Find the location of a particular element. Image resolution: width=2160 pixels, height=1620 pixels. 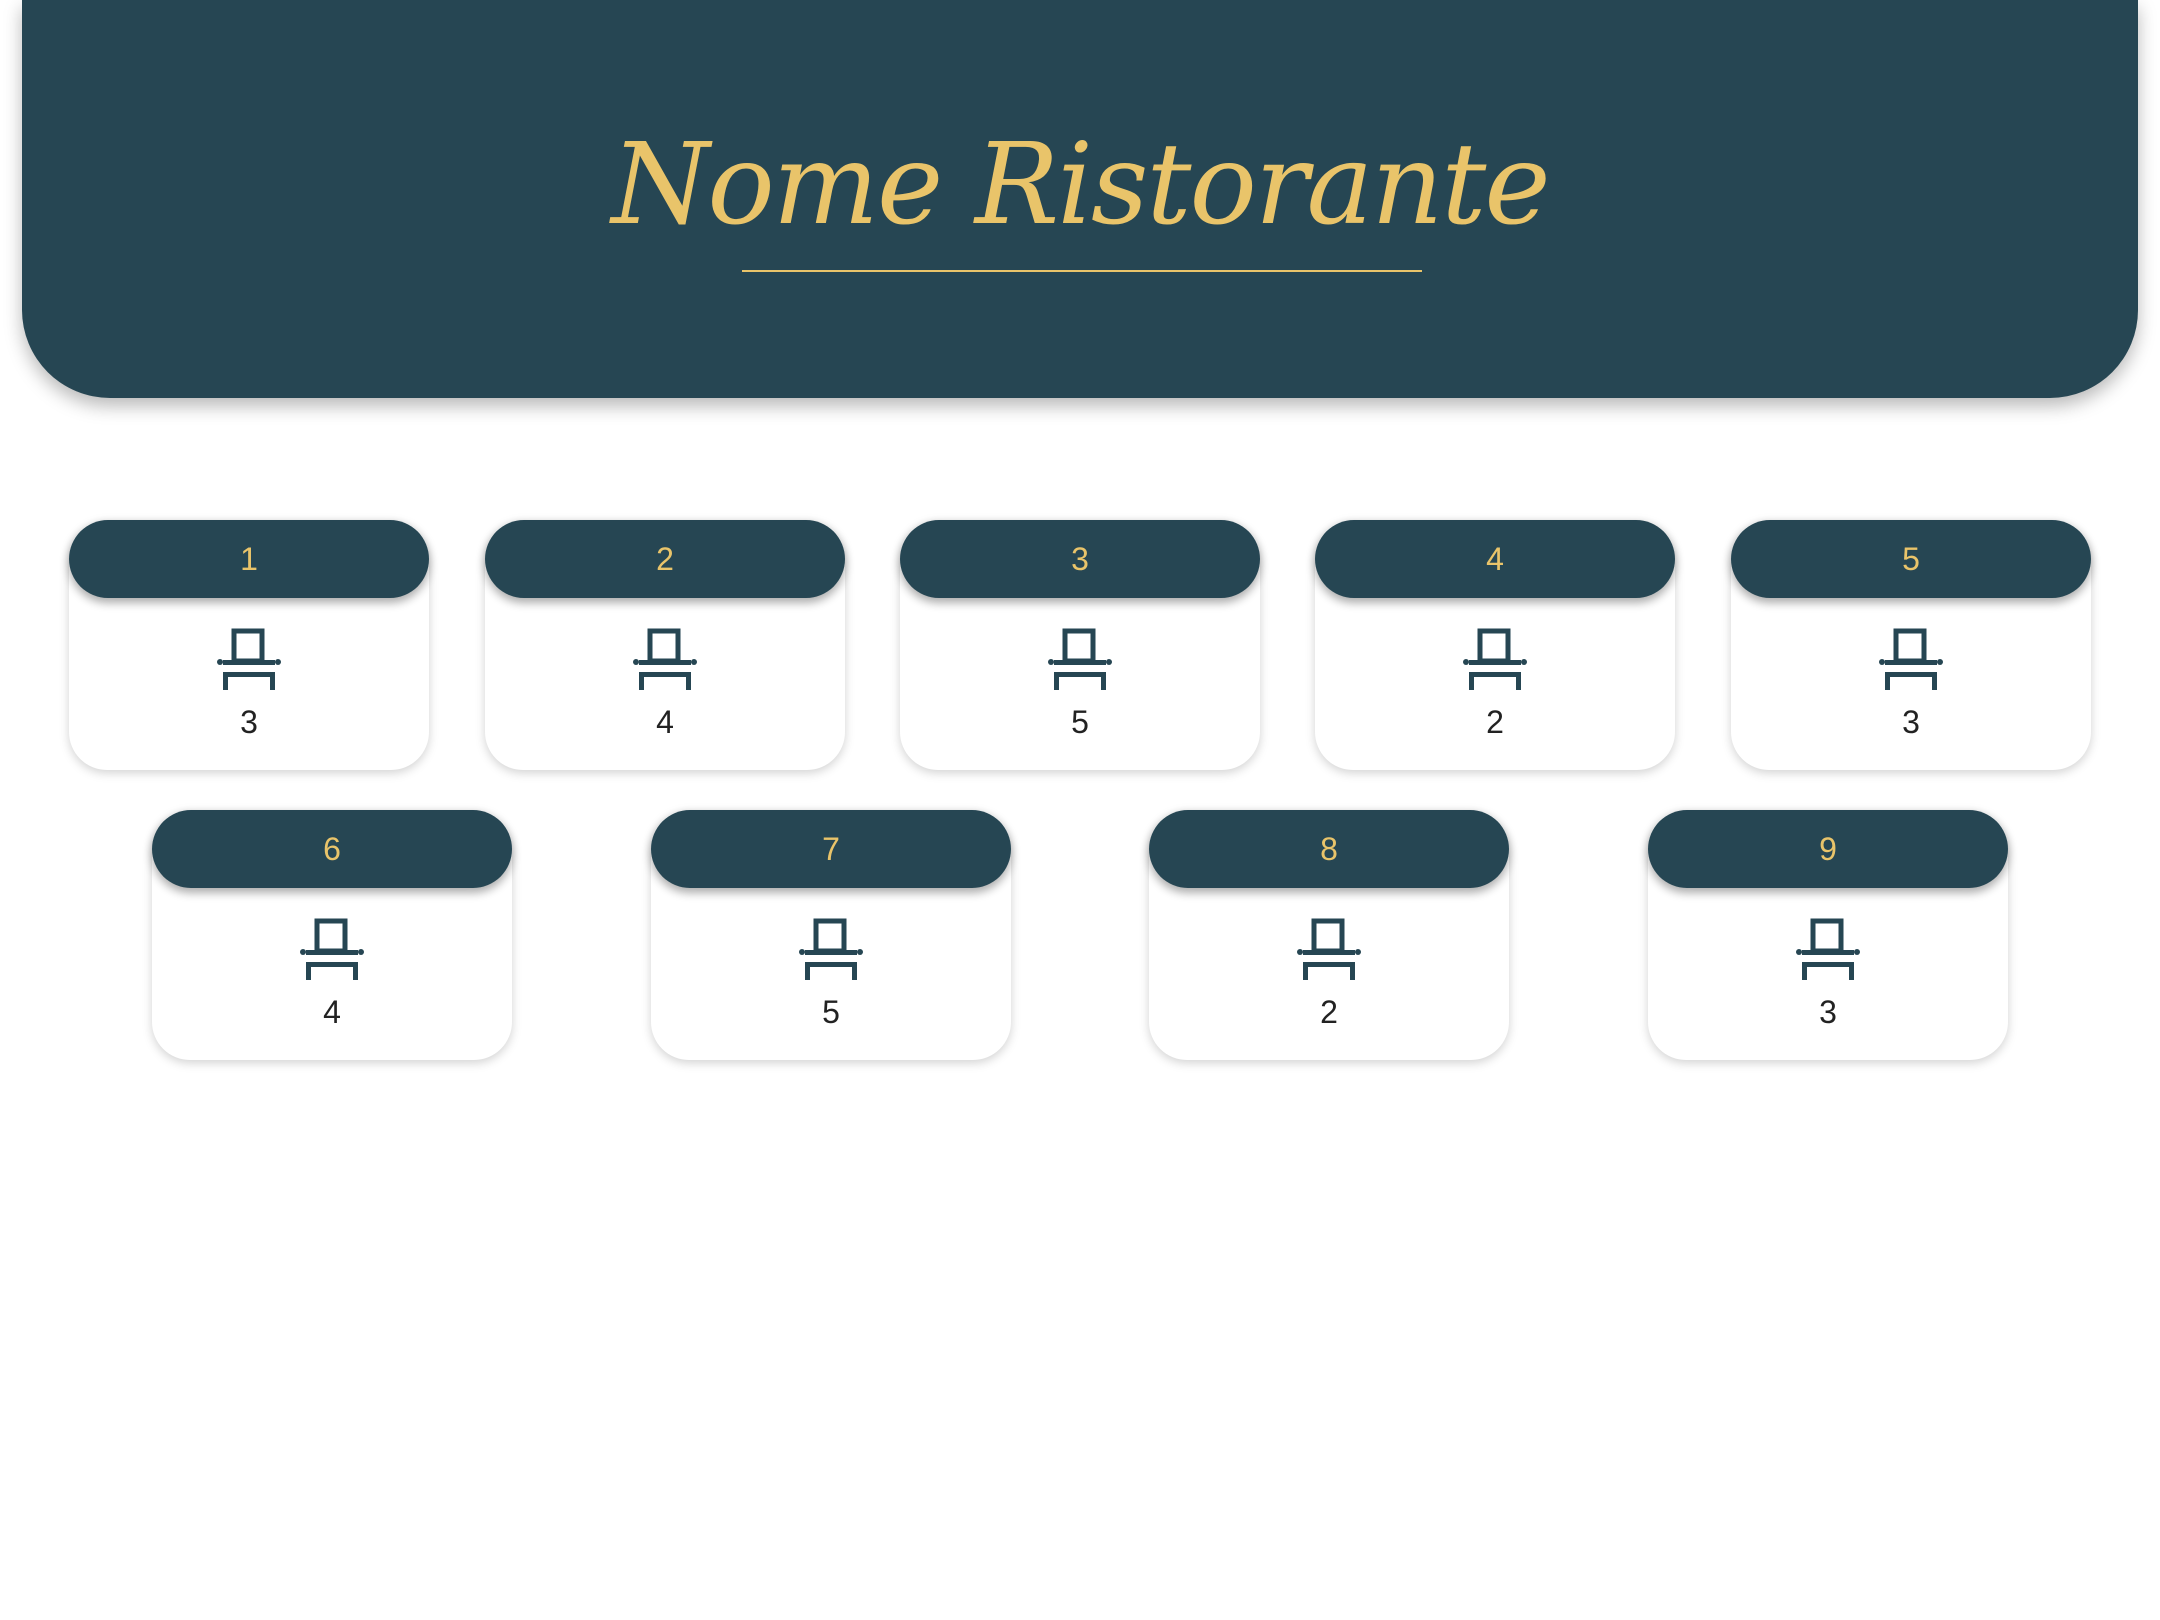

table-card: 8 2 is located at coordinates (1329, 935).